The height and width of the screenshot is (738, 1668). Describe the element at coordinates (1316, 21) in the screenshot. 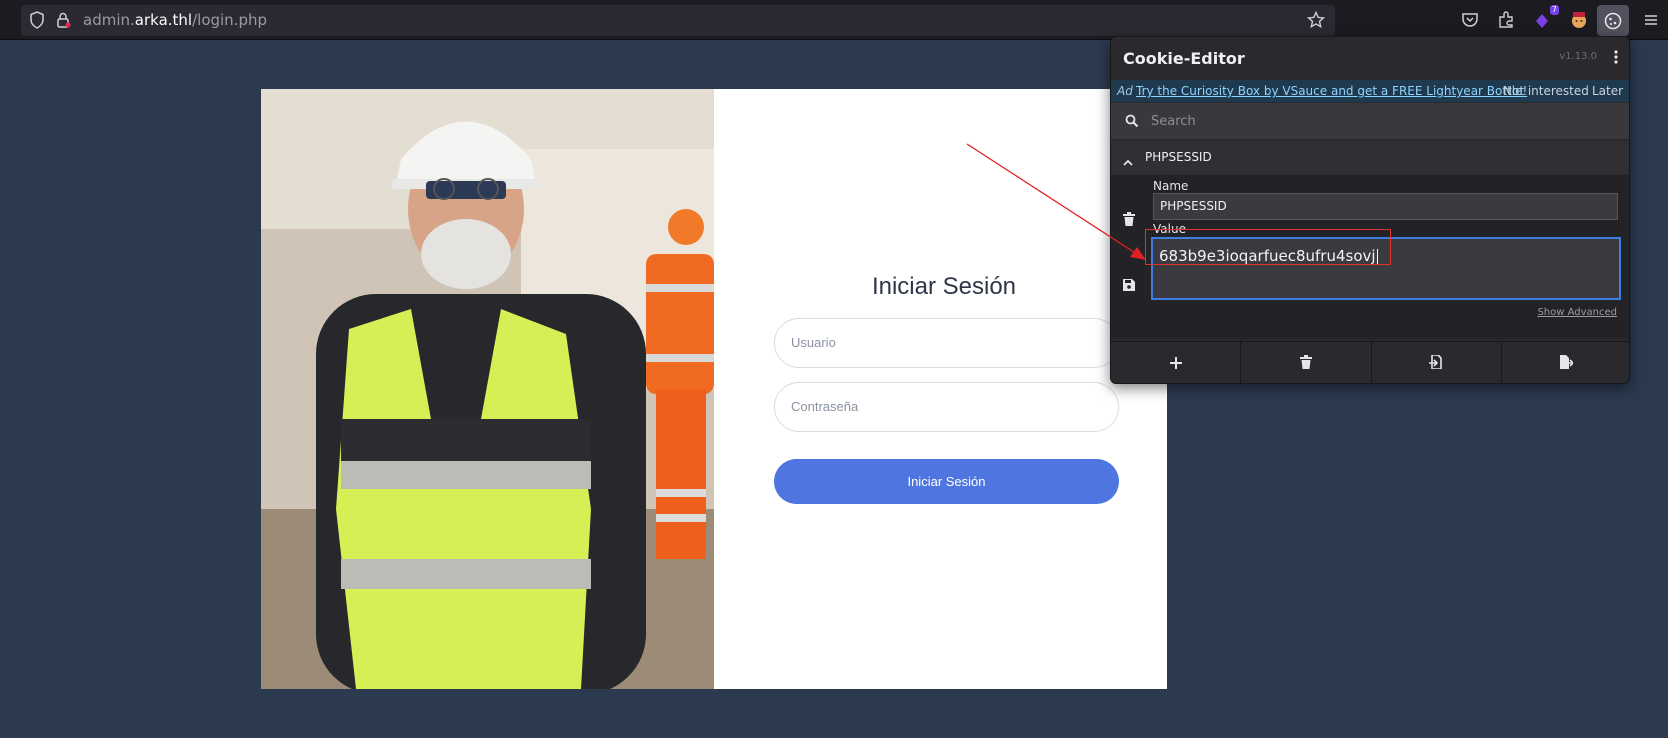

I see `star-icon` at that location.